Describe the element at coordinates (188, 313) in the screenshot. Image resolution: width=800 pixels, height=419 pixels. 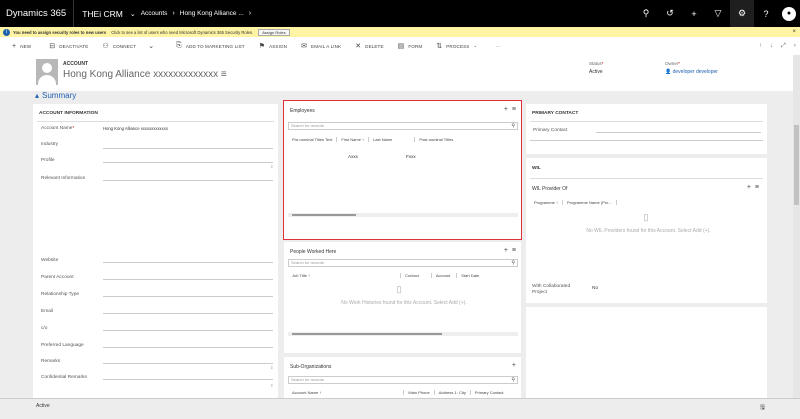
I see `email-field` at that location.